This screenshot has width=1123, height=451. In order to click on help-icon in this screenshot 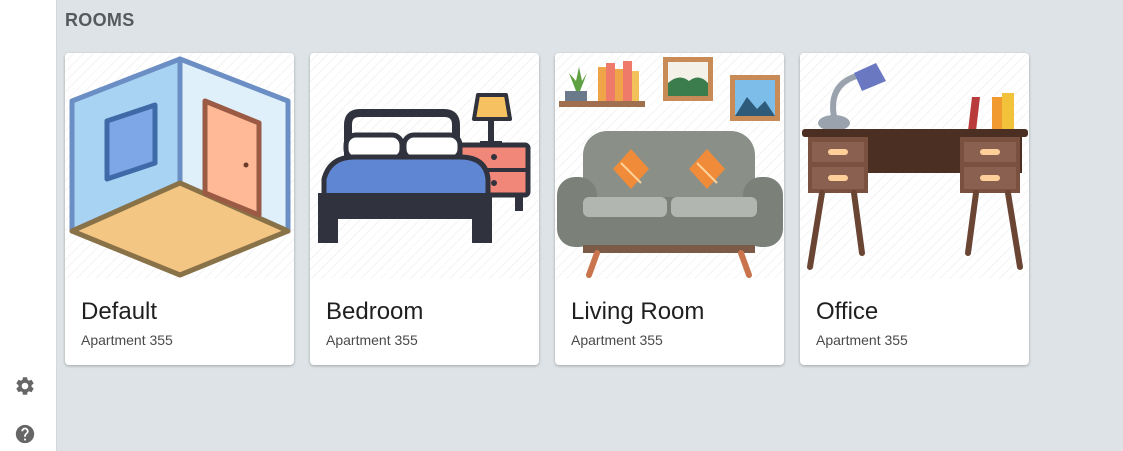, I will do `click(25, 434)`.